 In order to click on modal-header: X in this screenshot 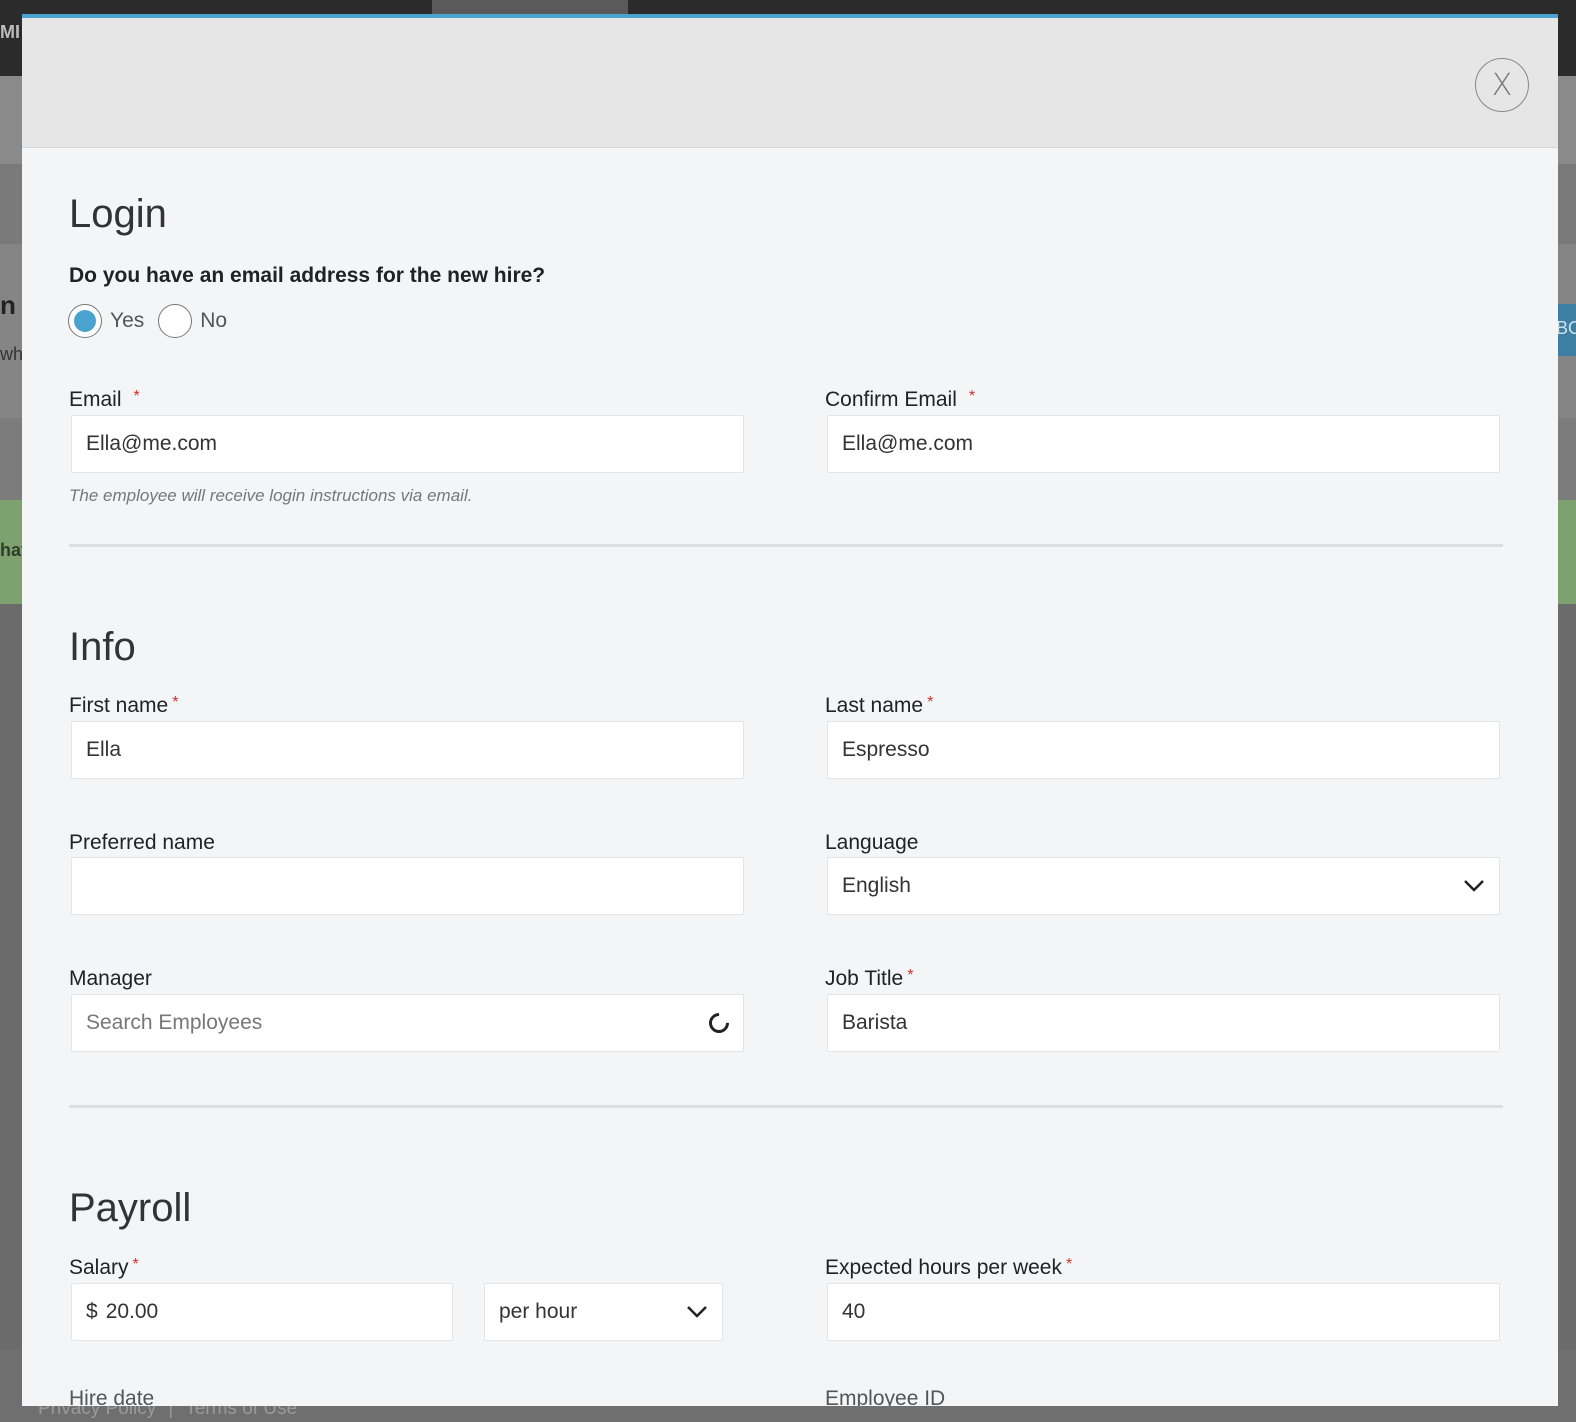, I will do `click(790, 83)`.